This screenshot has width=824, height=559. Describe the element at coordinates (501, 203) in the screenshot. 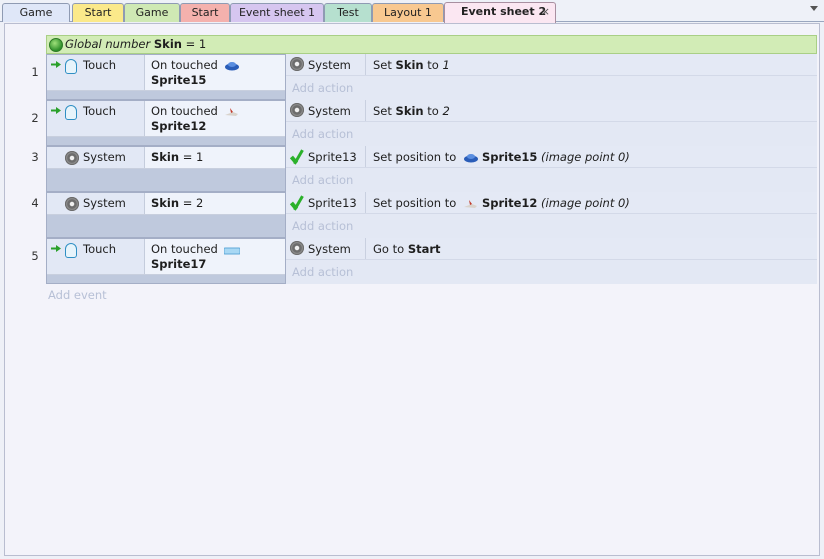

I see `action-text: Set position to Sprite12 (image point 0)` at that location.